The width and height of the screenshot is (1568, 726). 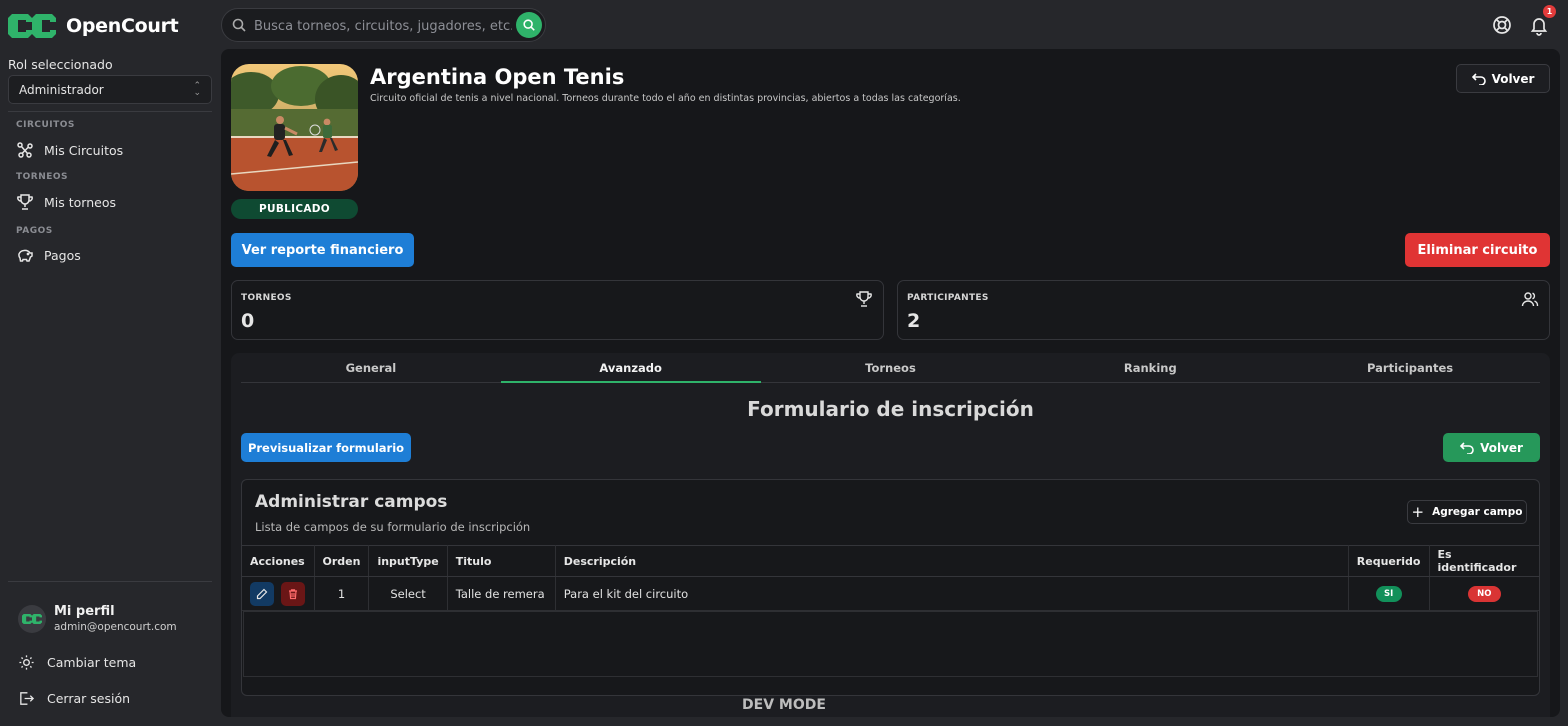 I want to click on plus-icon: +, so click(x=1418, y=512).